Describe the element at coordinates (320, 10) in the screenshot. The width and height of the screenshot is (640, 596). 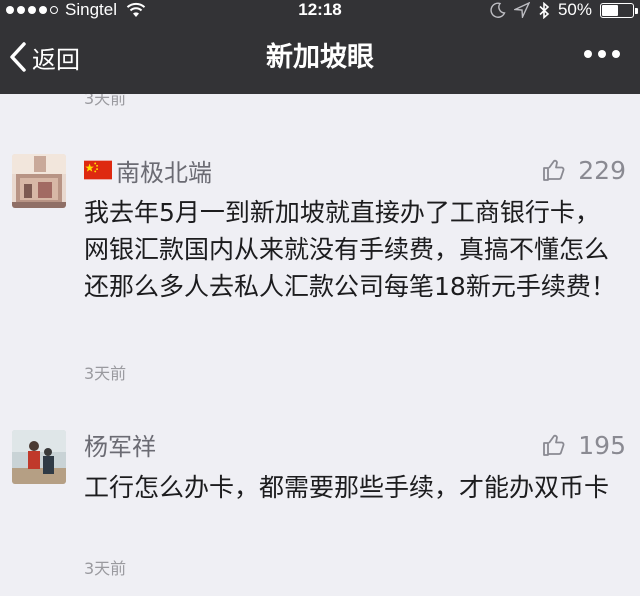
I see `status-bar: Singtel 12:18 50%` at that location.